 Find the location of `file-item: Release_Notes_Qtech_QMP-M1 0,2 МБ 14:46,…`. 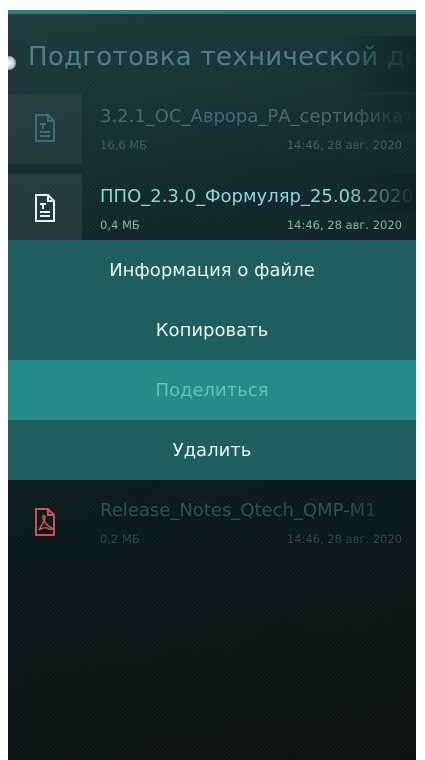

file-item: Release_Notes_Qtech_QMP-M1 0,2 МБ 14:46,… is located at coordinates (212, 523).